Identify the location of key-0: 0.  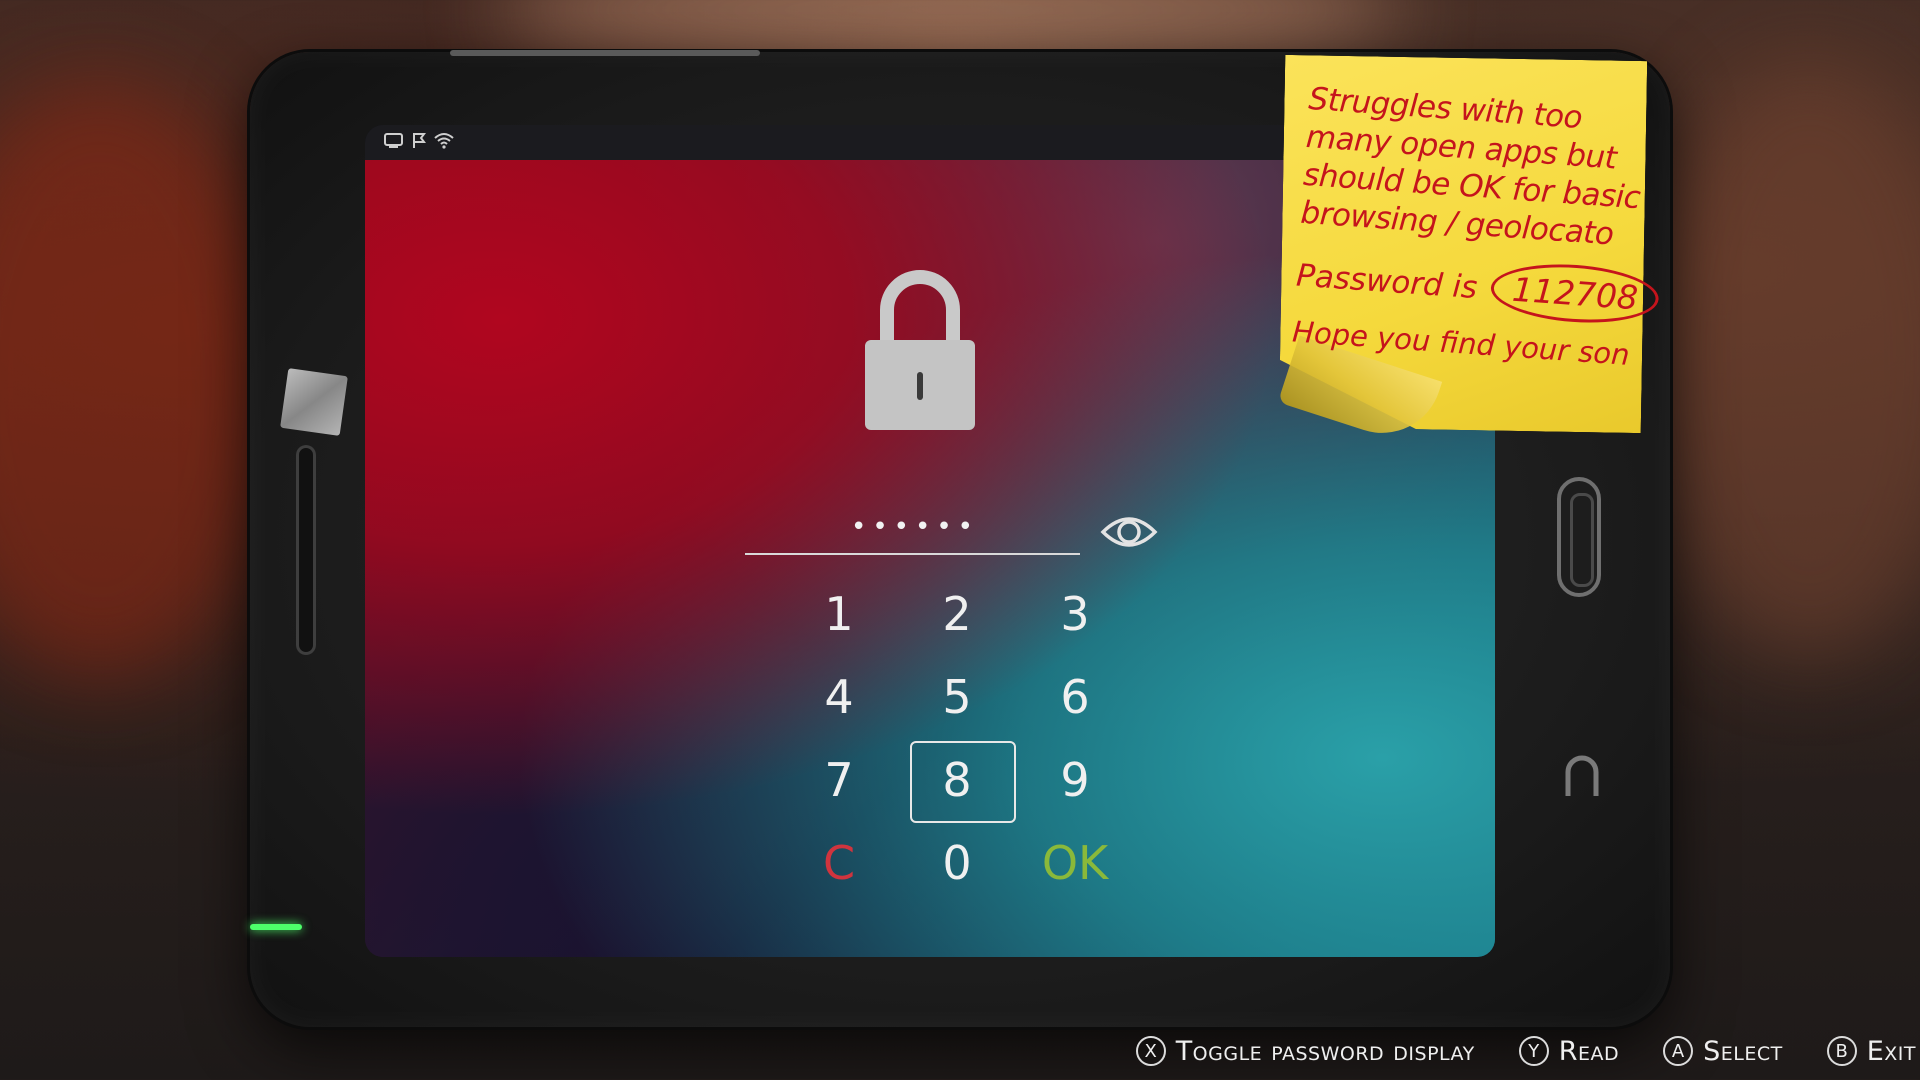
(957, 862).